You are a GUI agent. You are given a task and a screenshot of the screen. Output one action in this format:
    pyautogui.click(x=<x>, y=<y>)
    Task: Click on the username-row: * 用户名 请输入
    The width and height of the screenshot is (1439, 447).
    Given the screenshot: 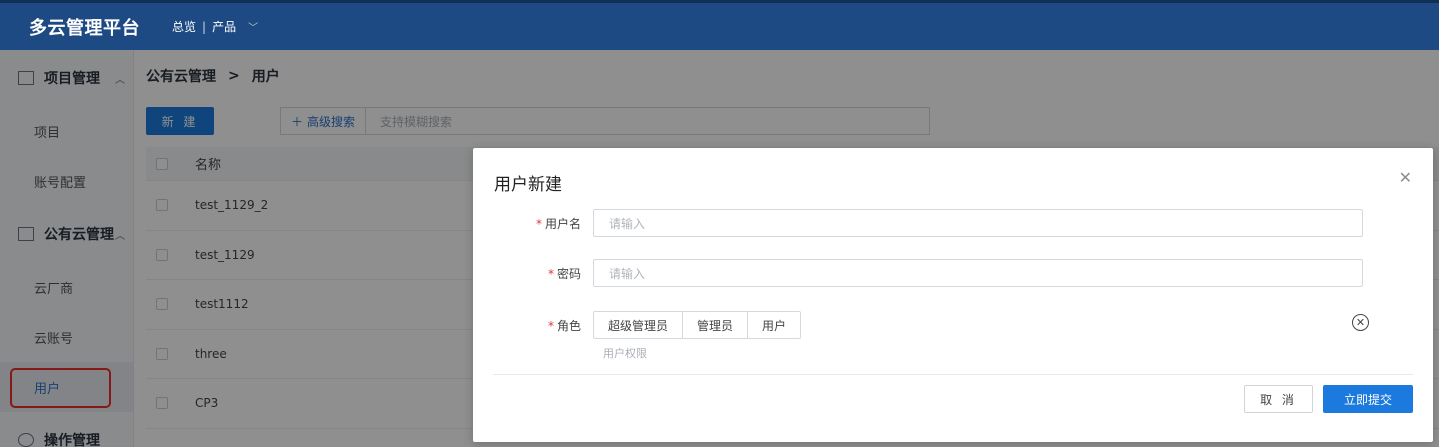 What is the action you would take?
    pyautogui.click(x=918, y=223)
    